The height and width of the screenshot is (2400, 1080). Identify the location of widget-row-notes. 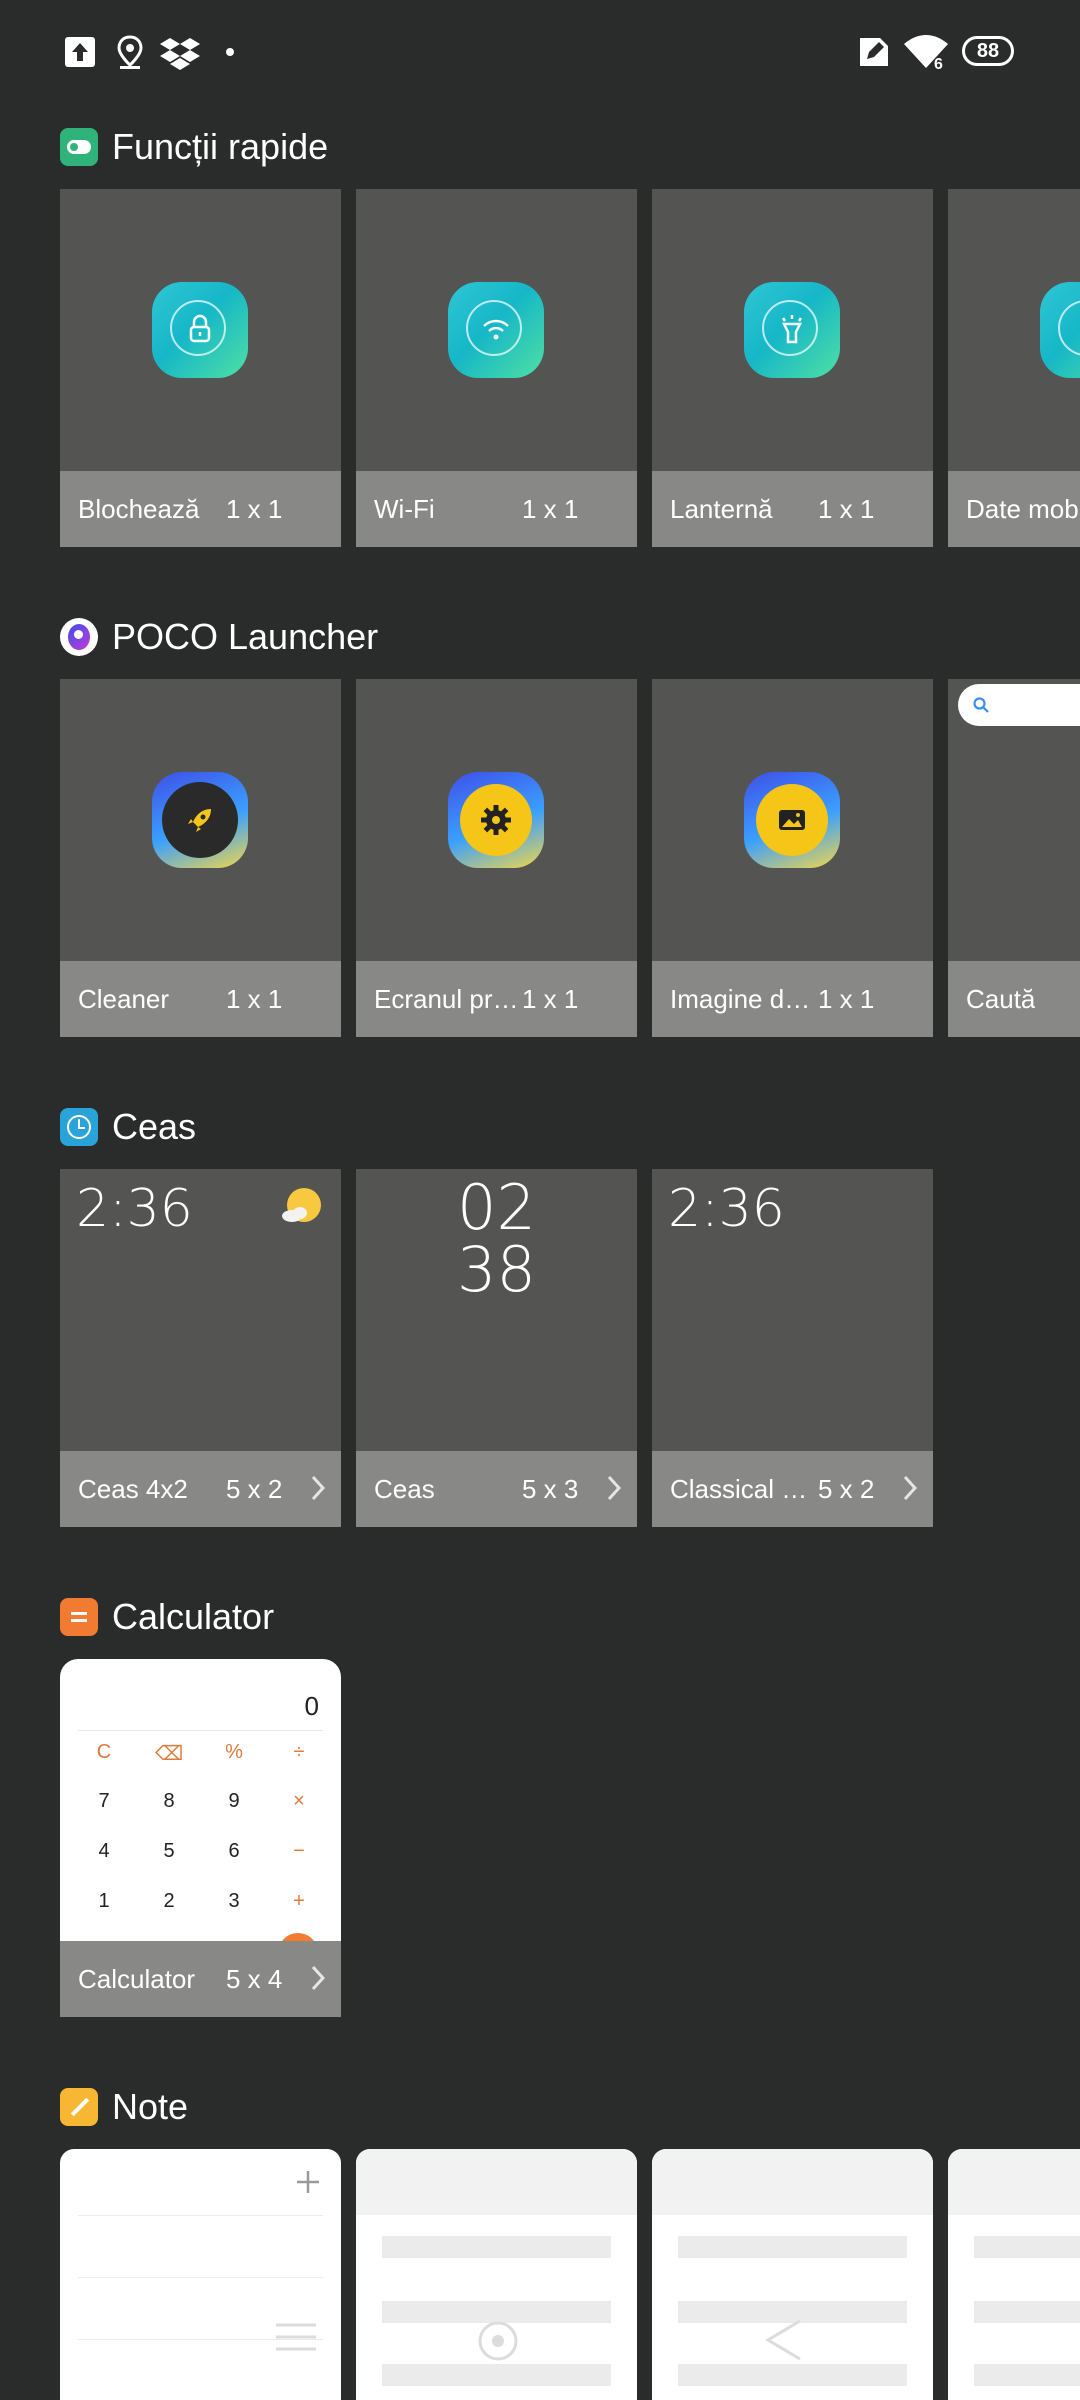
(570, 2274).